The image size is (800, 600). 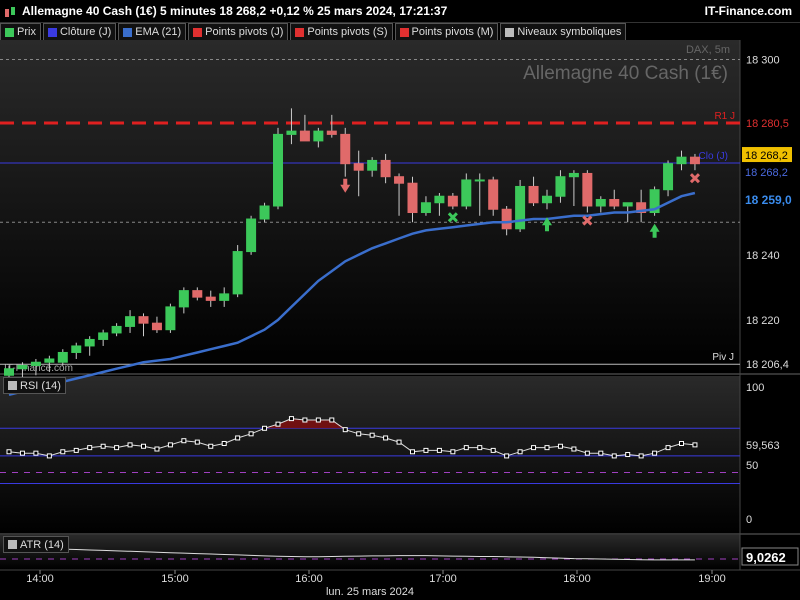 I want to click on rsi-swatch-icon, so click(x=12, y=385).